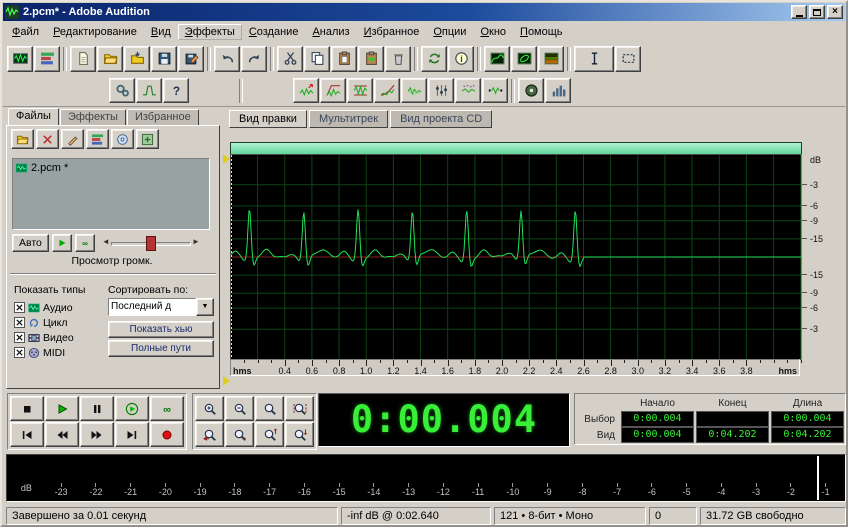  What do you see at coordinates (330, 32) in the screenshot?
I see `menu-item: Анализ` at bounding box center [330, 32].